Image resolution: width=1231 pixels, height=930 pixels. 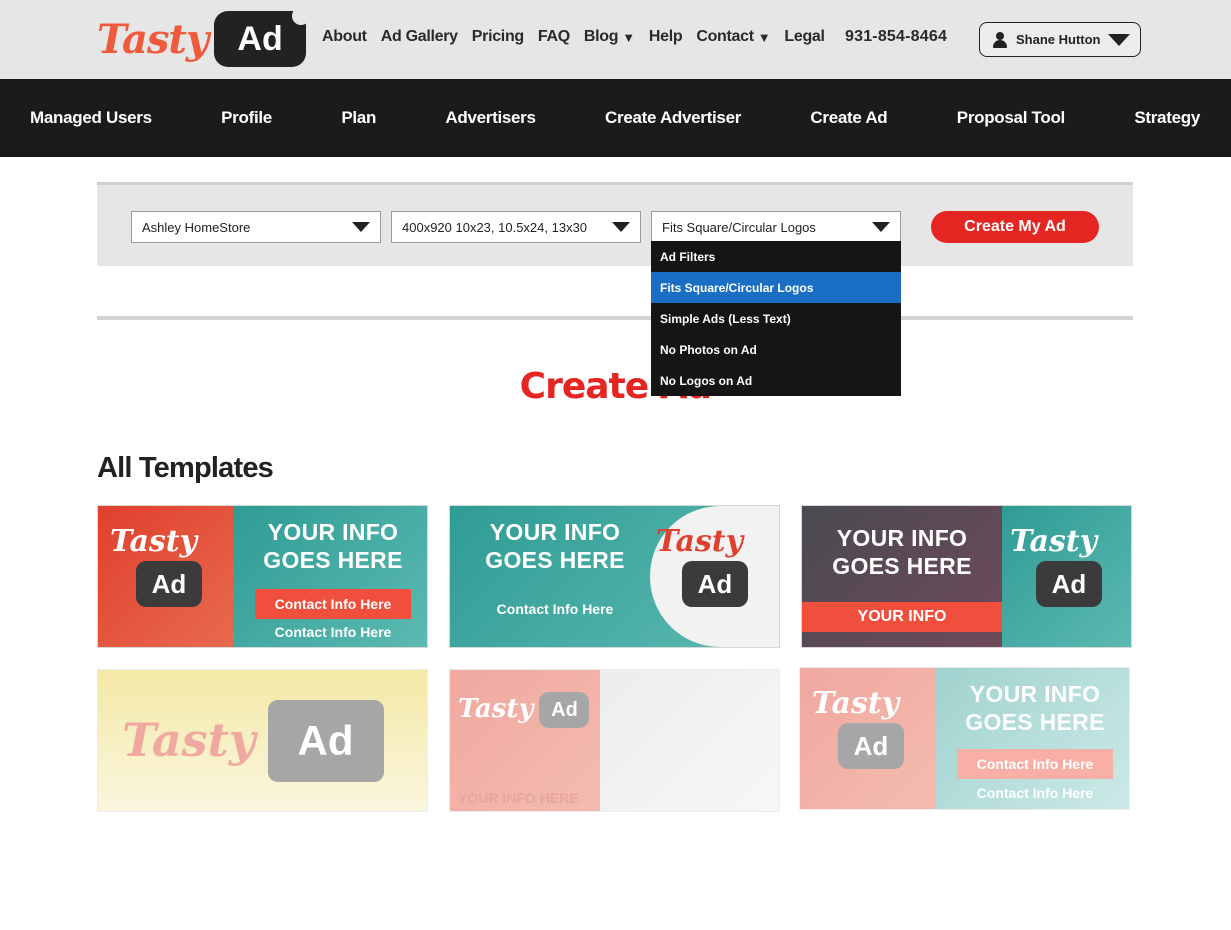 I want to click on phone-number: 931-854-8464, so click(x=896, y=37).